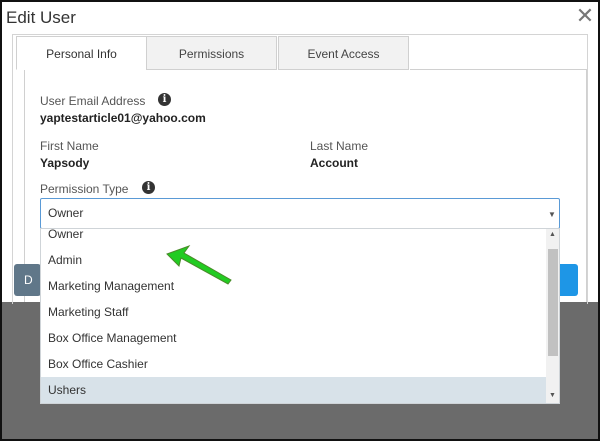 This screenshot has width=600, height=441. I want to click on tab-personal-info: Personal Info, so click(81, 53).